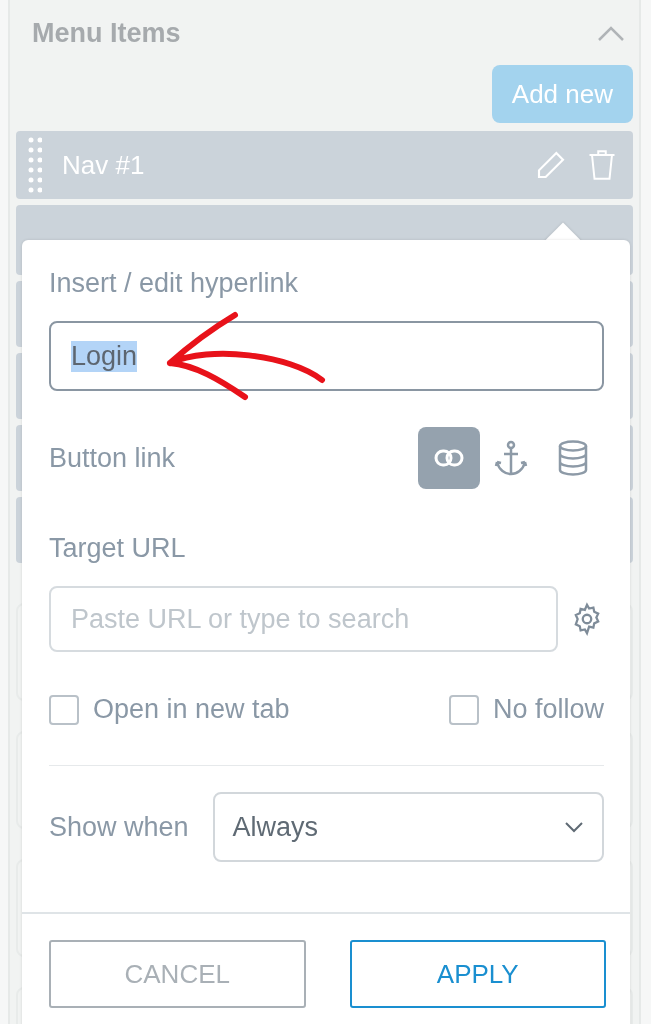 This screenshot has height=1024, width=651. I want to click on checkbox-label: Open in new tab, so click(191, 709).